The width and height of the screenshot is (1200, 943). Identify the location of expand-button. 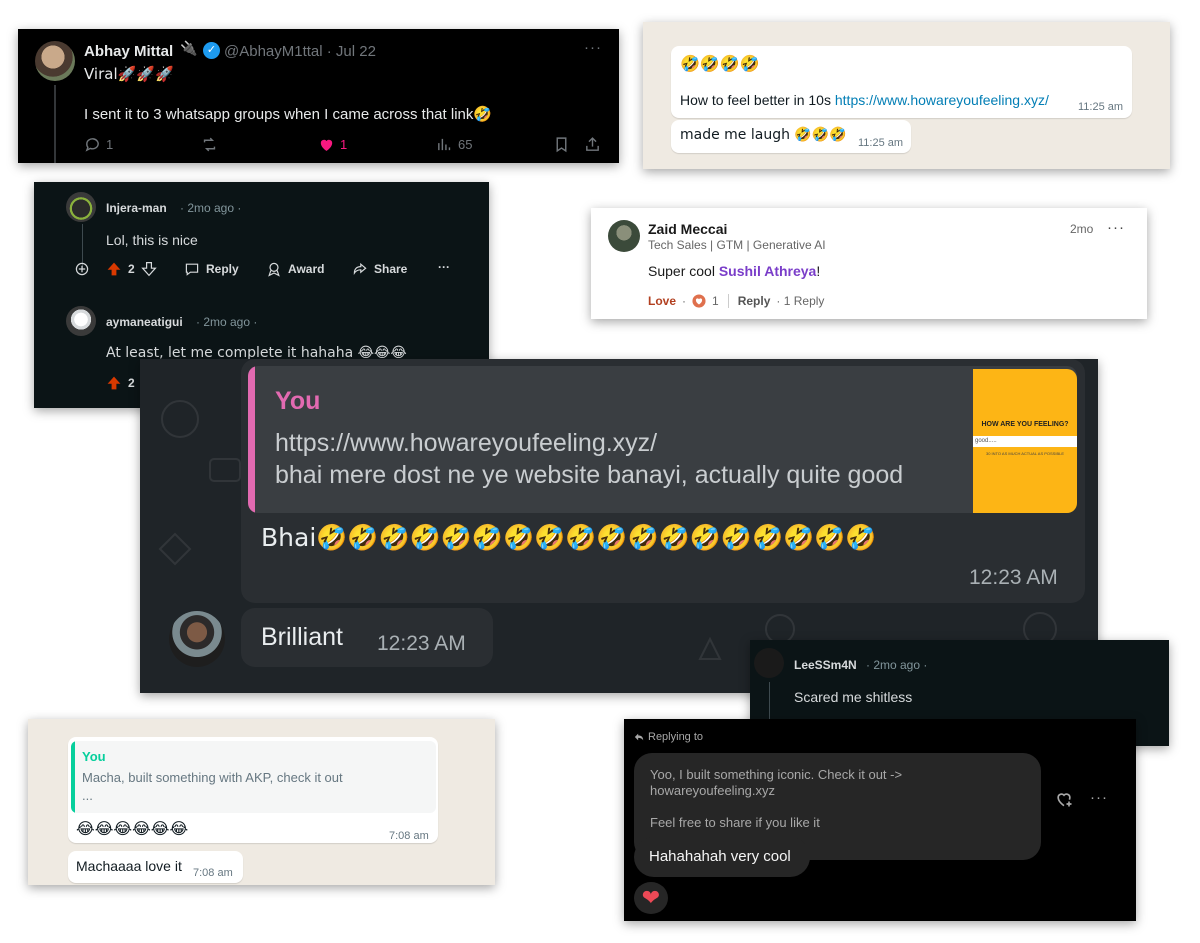
(82, 269).